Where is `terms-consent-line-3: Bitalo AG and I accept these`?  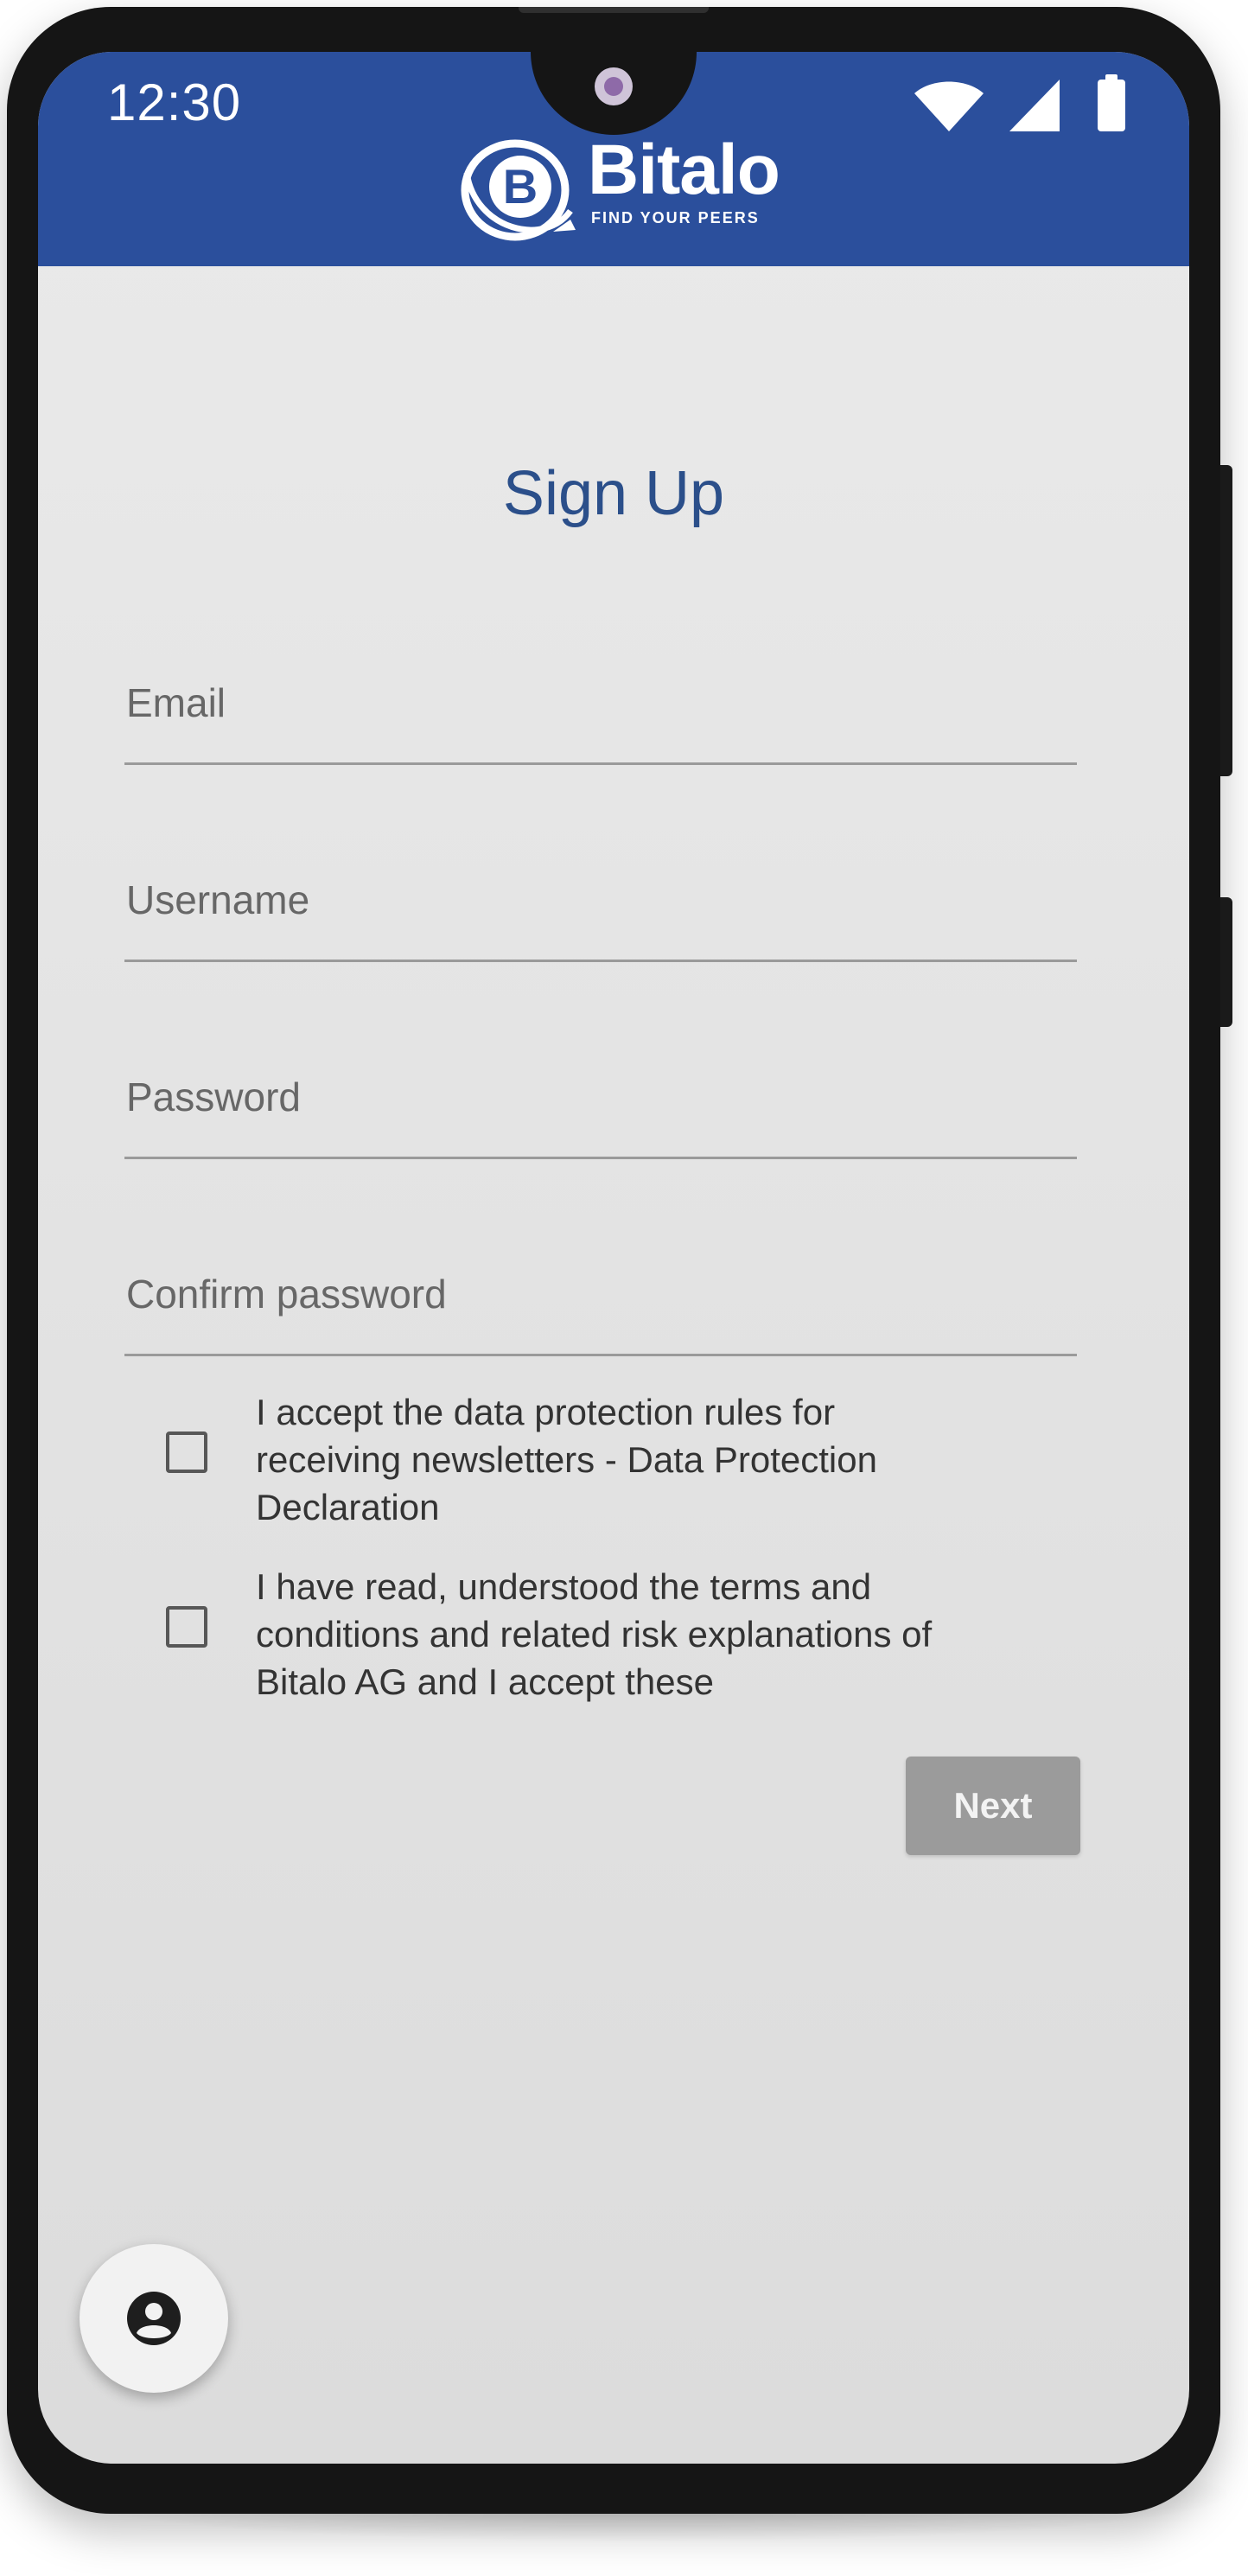 terms-consent-line-3: Bitalo AG and I accept these is located at coordinates (485, 1681).